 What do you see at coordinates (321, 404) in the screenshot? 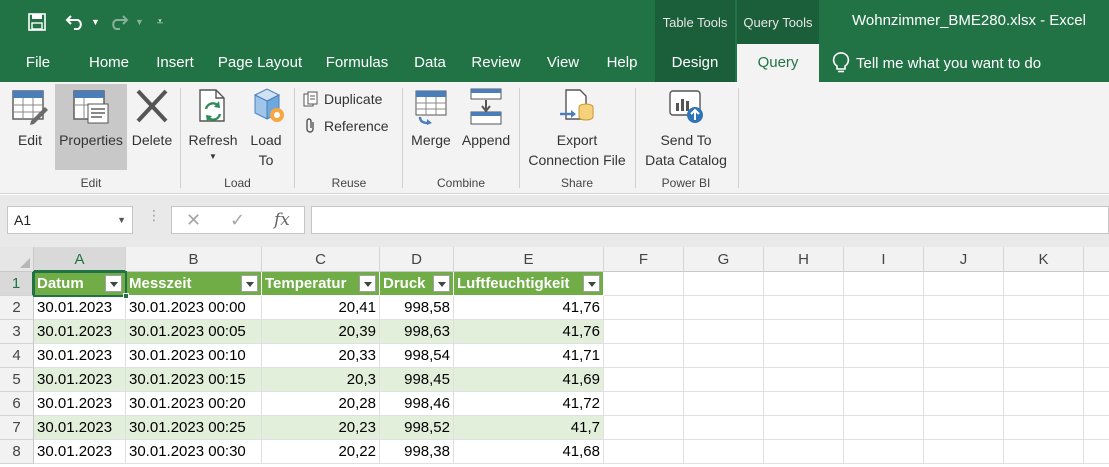
I see `table-cell: 20,28` at bounding box center [321, 404].